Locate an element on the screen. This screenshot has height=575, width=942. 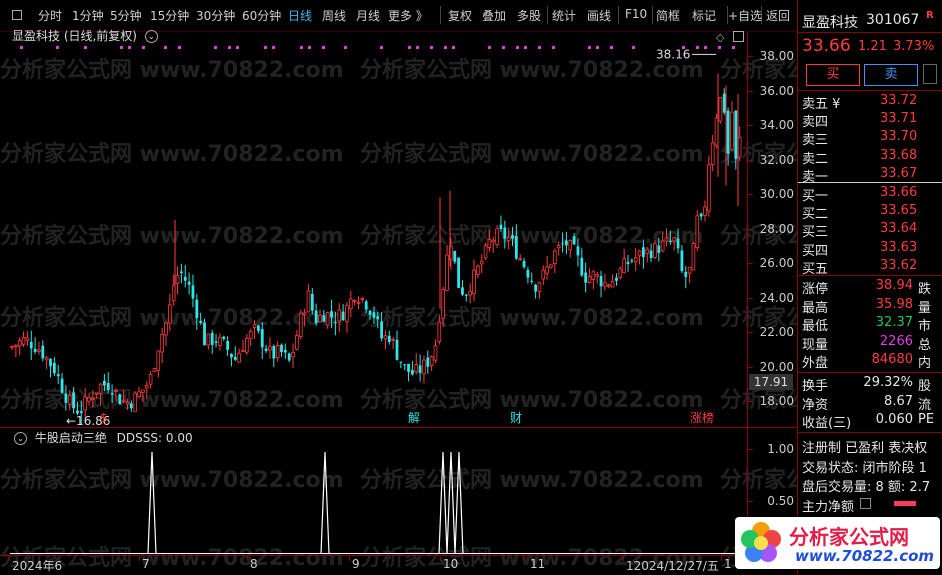
period-tab: 5分钟 is located at coordinates (126, 15).